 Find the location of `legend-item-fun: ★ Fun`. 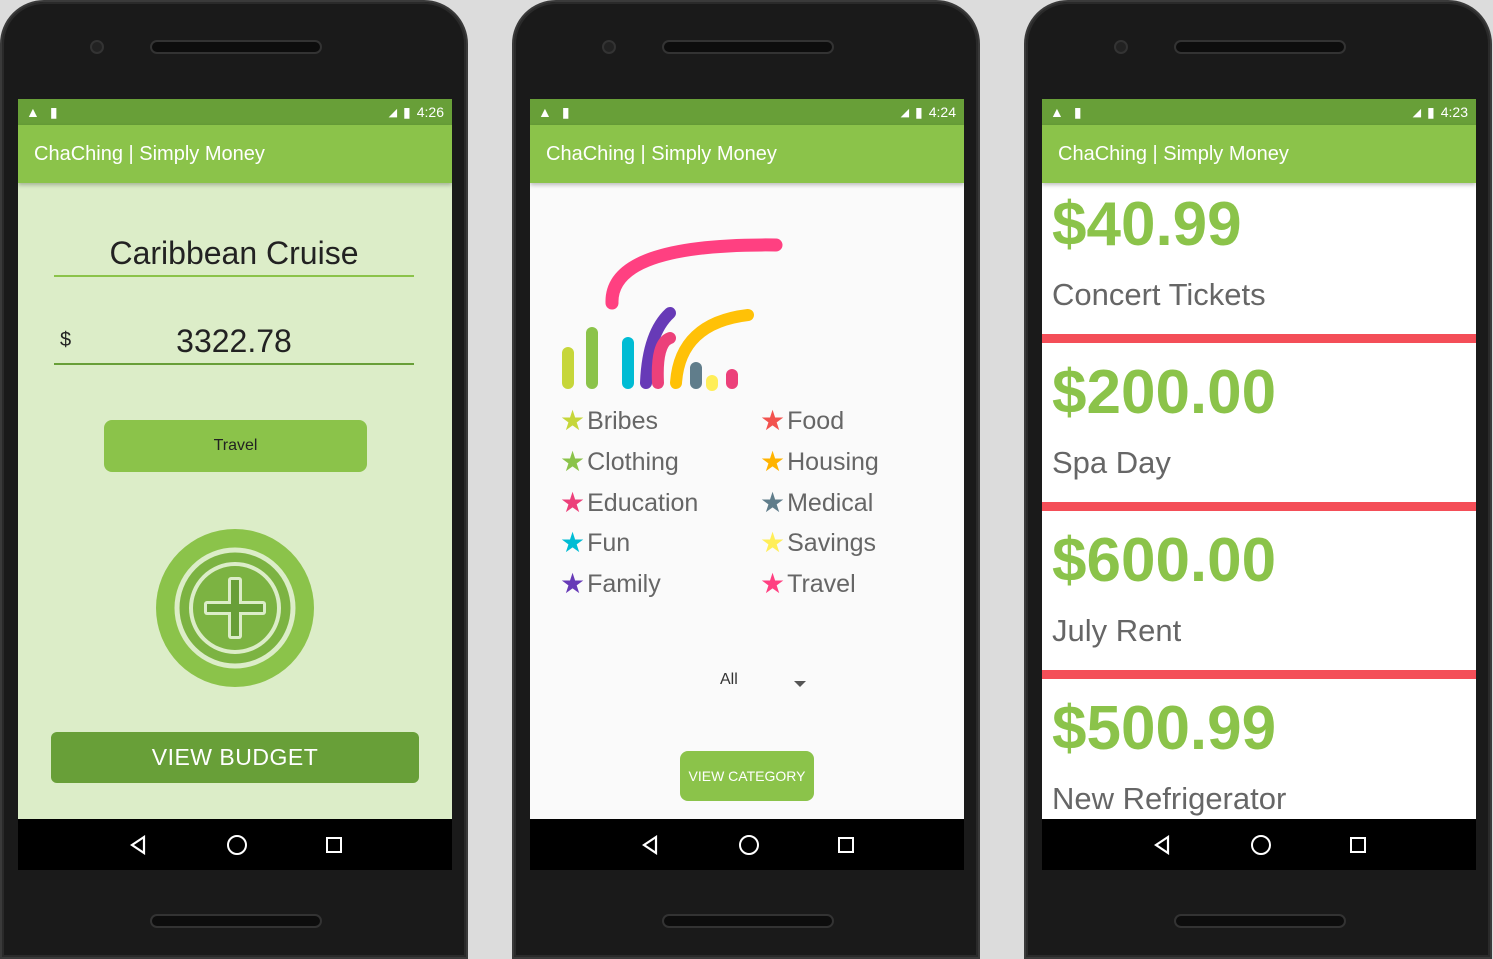

legend-item-fun: ★ Fun is located at coordinates (595, 543).